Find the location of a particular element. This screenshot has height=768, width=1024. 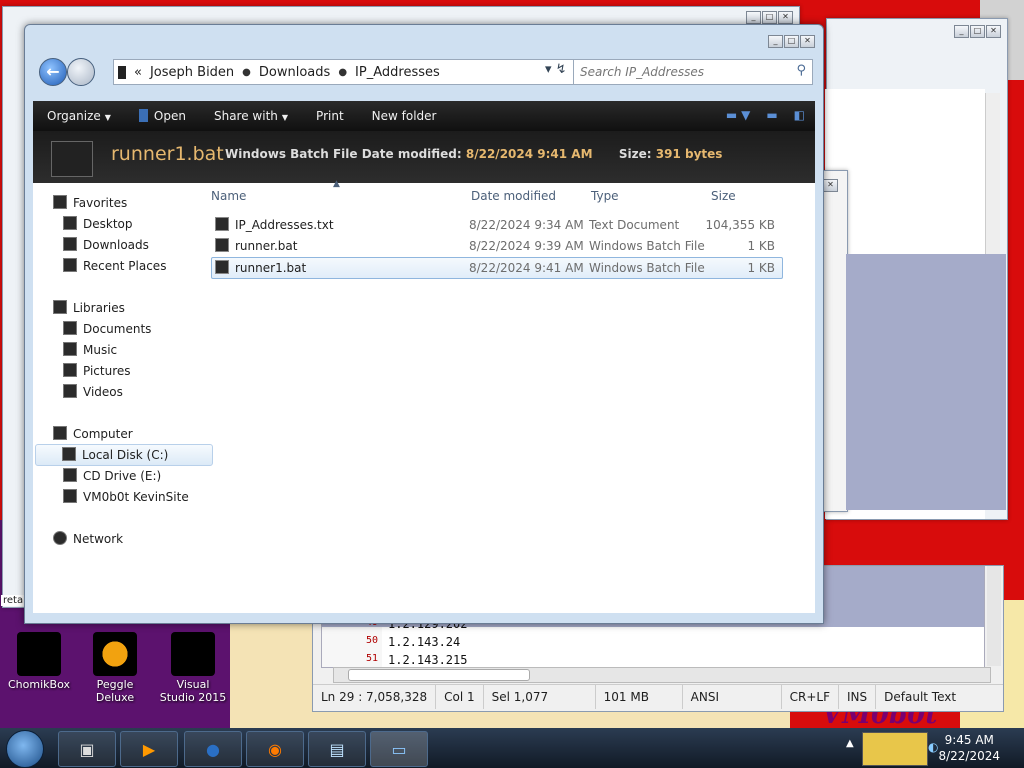

search-input is located at coordinates (678, 72).